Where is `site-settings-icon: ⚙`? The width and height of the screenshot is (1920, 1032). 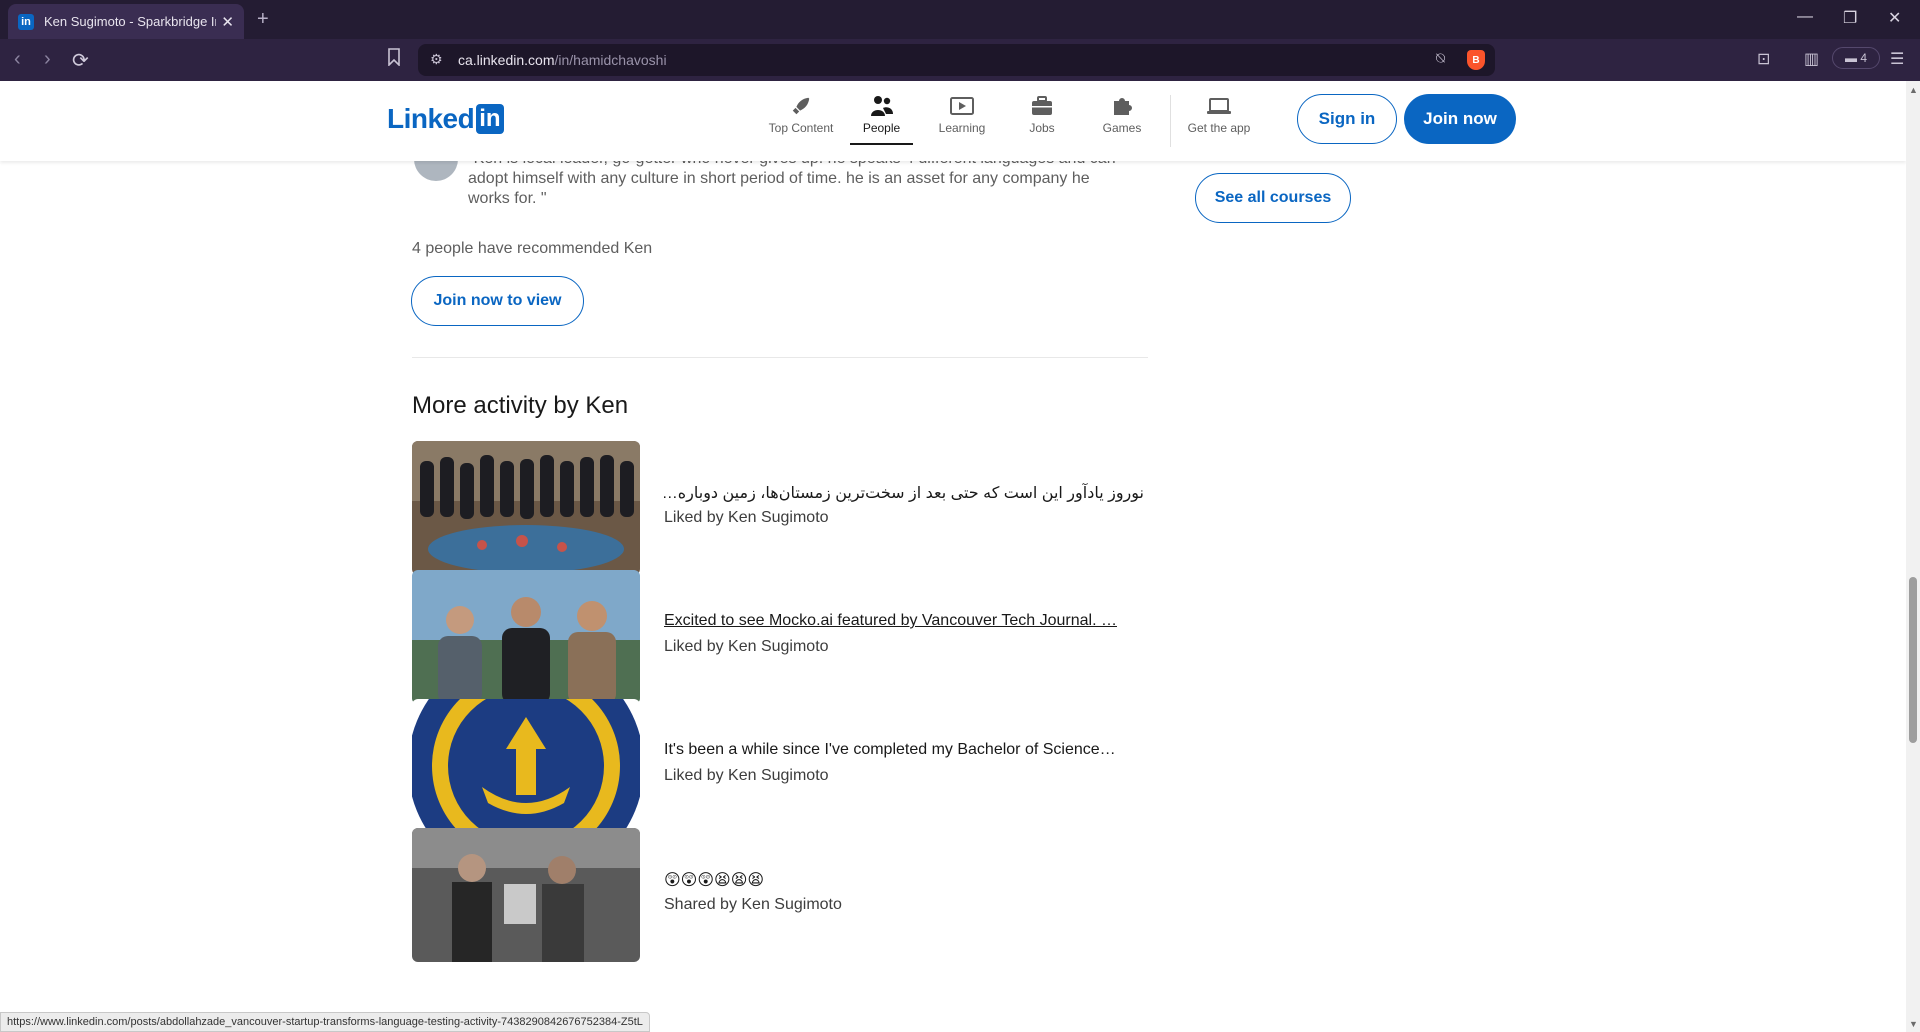 site-settings-icon: ⚙ is located at coordinates (436, 59).